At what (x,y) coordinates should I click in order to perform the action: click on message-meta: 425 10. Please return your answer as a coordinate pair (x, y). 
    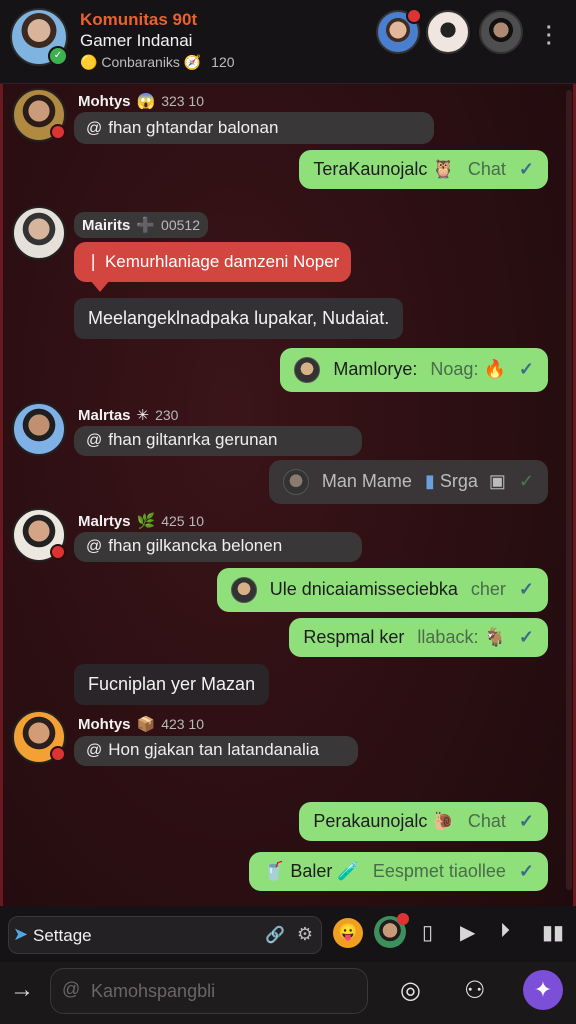
    Looking at the image, I should click on (183, 521).